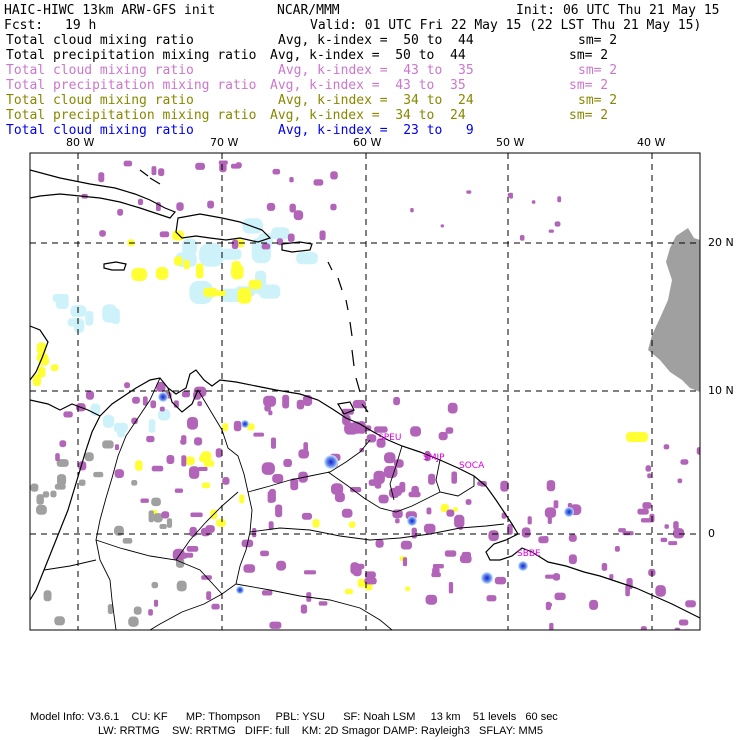  What do you see at coordinates (367, 142) in the screenshot?
I see `lon-label-60w: 60 W` at bounding box center [367, 142].